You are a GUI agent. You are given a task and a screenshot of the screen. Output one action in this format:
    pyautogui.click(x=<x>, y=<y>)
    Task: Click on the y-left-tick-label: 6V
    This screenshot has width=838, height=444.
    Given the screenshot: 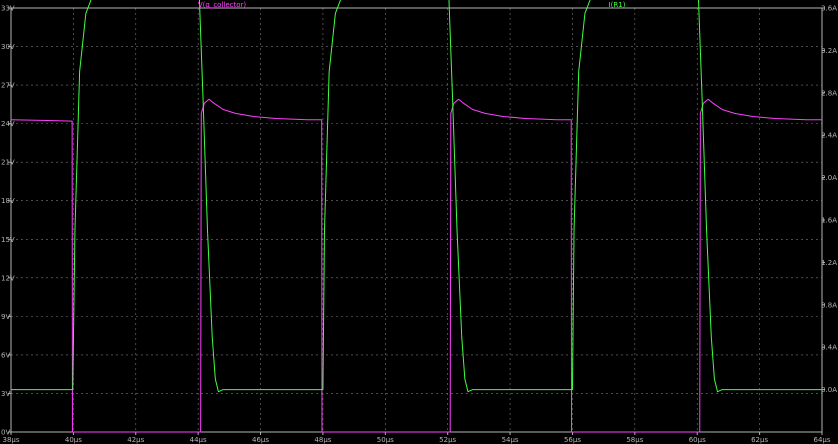 What is the action you would take?
    pyautogui.click(x=5, y=355)
    